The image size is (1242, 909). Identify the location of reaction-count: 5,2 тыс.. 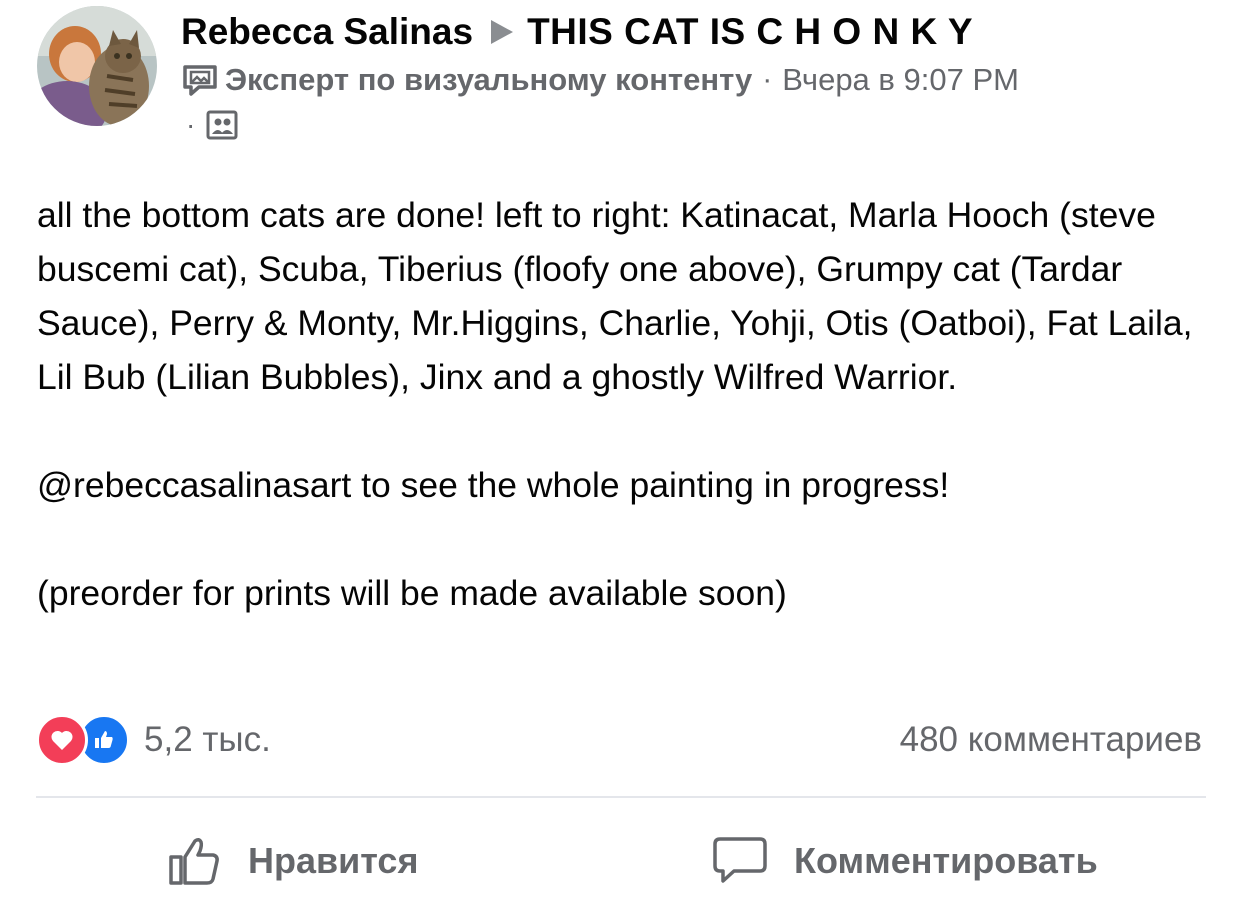
(207, 739).